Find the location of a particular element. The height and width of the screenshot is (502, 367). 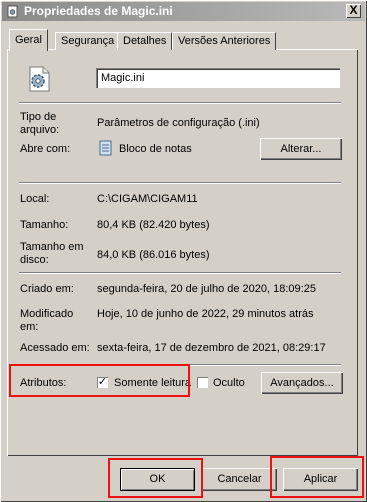

ini-settings-file-icon is located at coordinates (39, 79).